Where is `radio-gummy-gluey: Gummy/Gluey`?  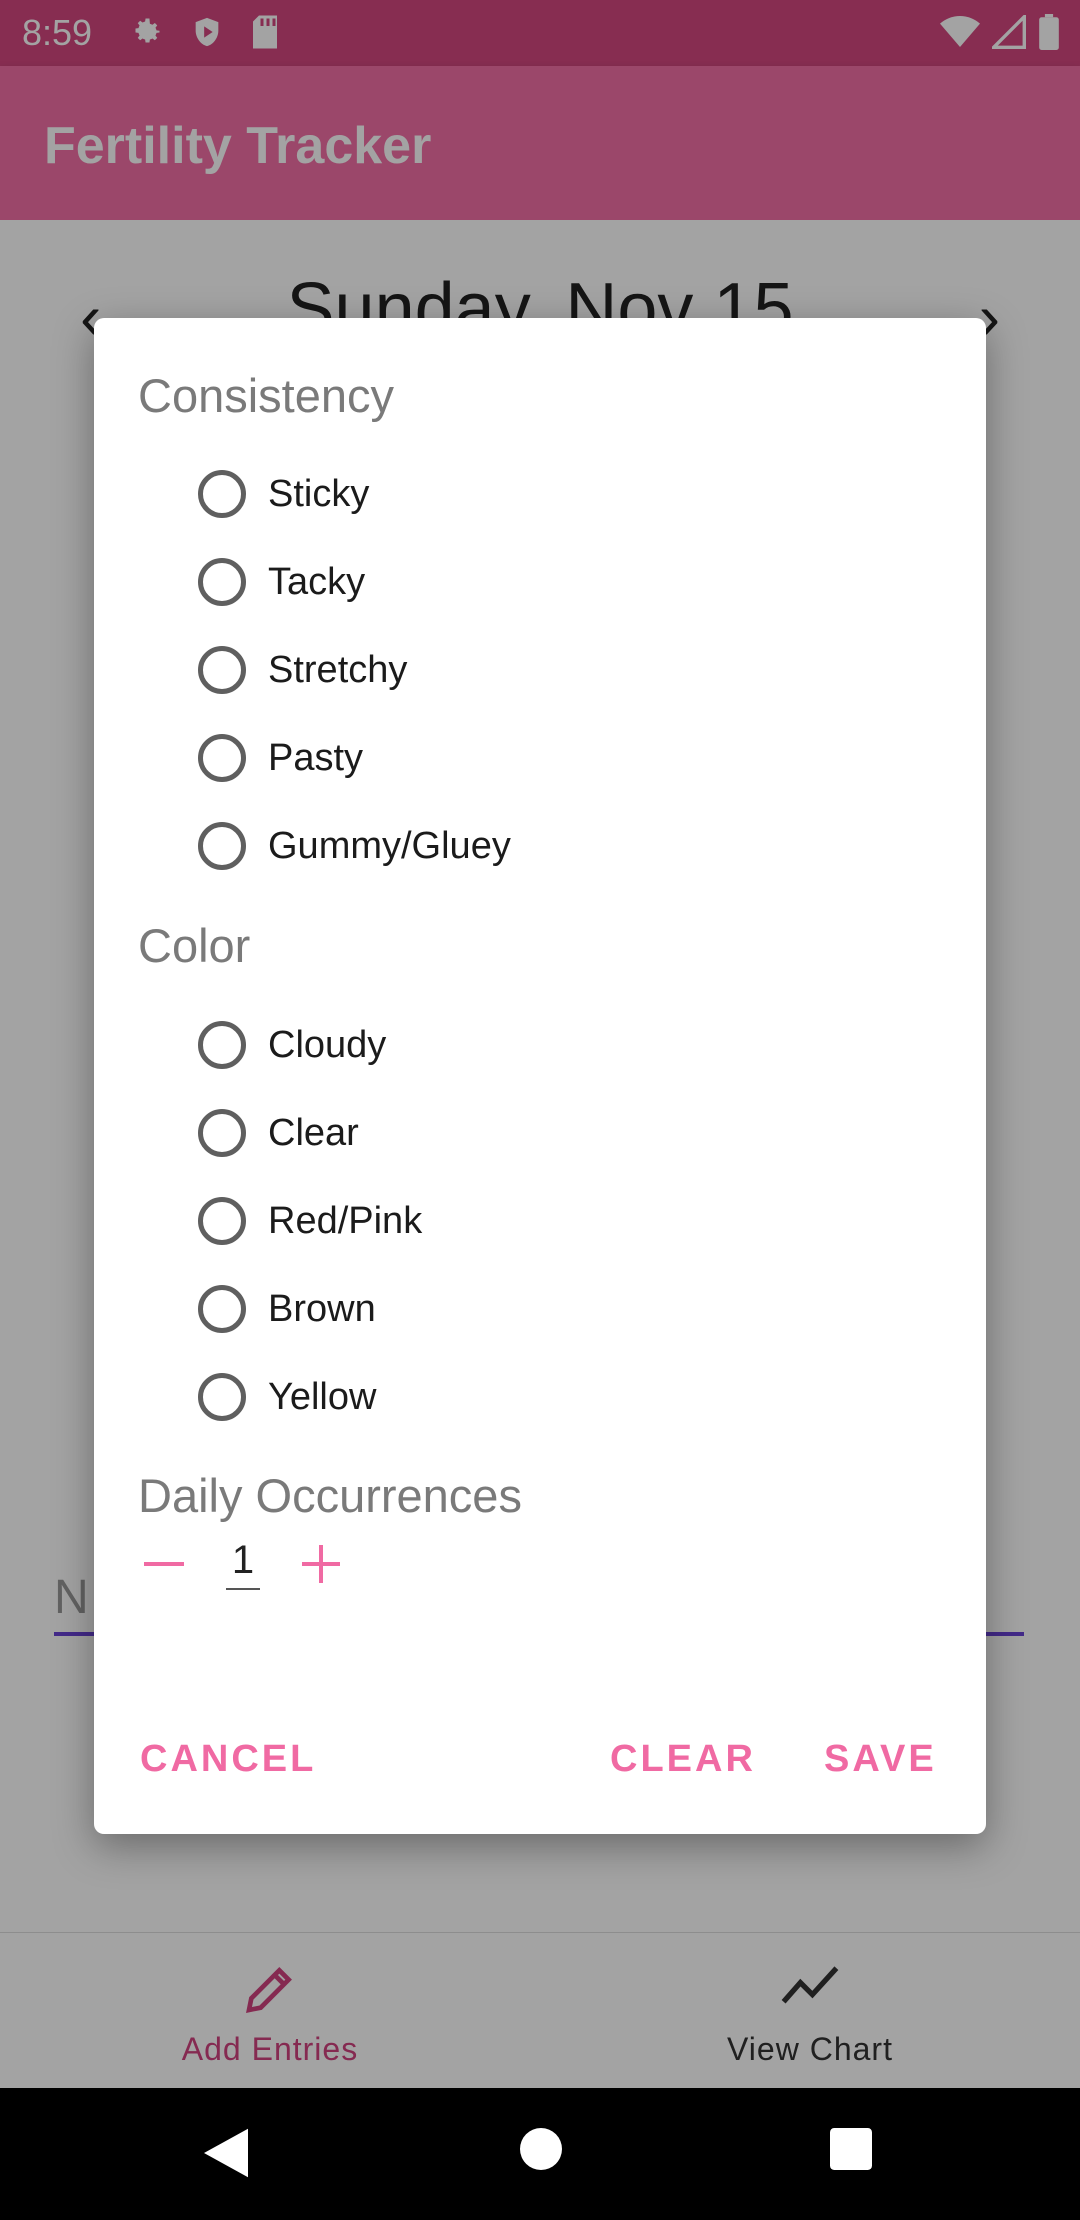
radio-gummy-gluey: Gummy/Gluey is located at coordinates (354, 846).